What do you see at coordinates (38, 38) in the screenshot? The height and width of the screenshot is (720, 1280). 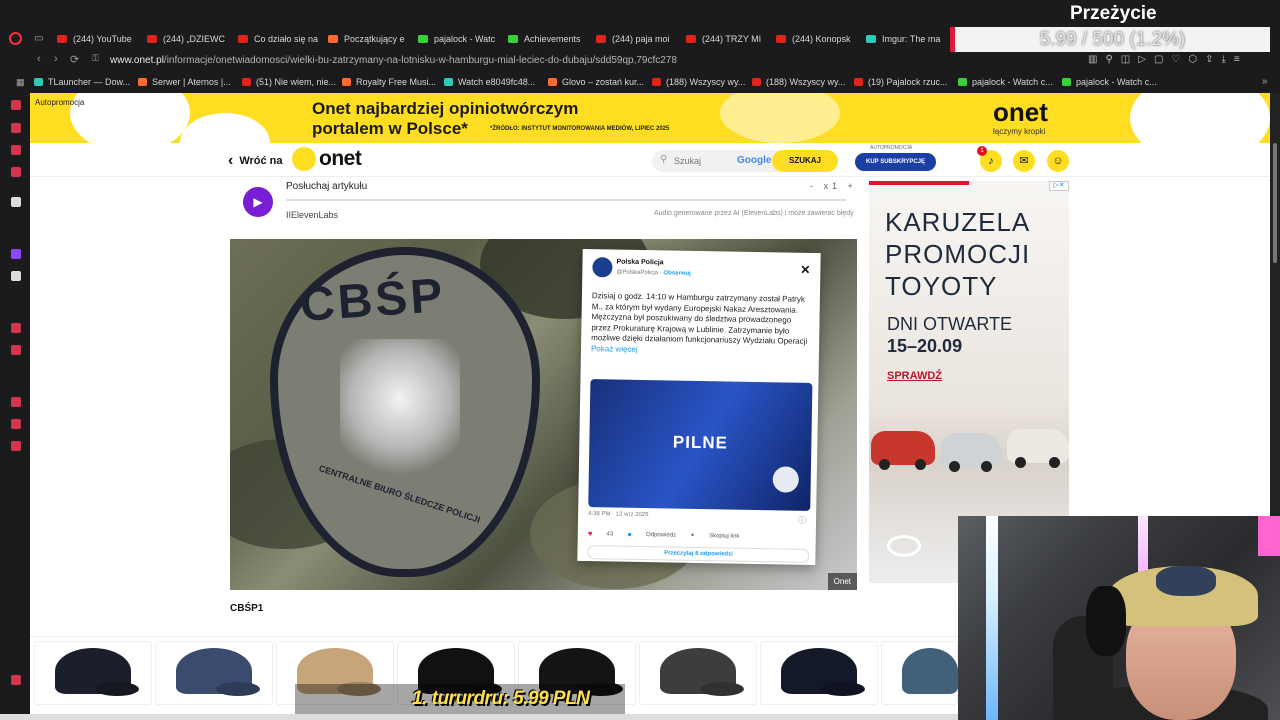 I see `tab-menu-icon: ▭` at bounding box center [38, 38].